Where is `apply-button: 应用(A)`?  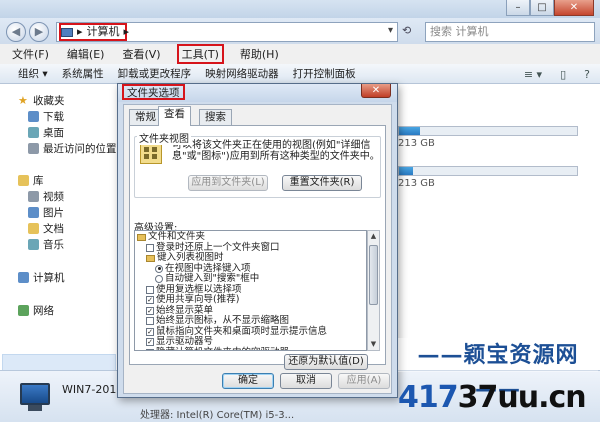
apply-button: 应用(A) is located at coordinates (364, 381).